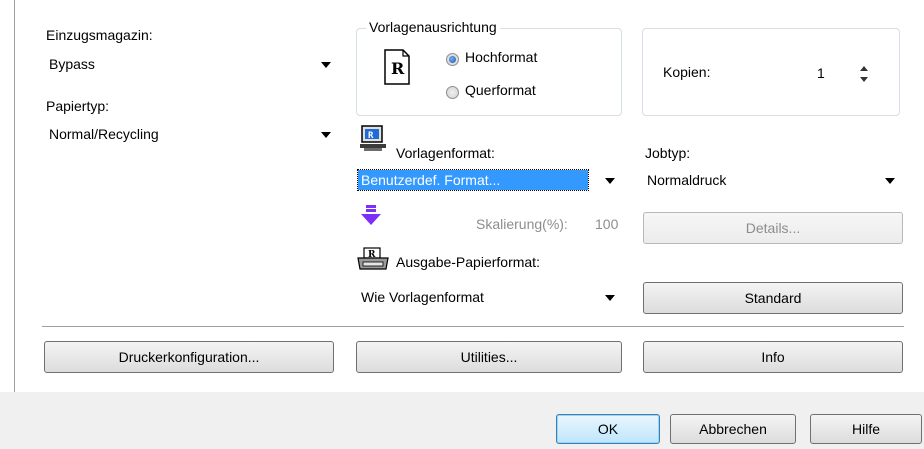  Describe the element at coordinates (866, 429) in the screenshot. I see `help-button: Hilfe` at that location.